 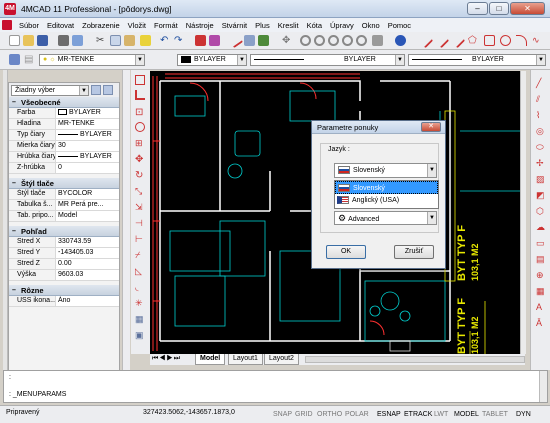 What do you see at coordinates (287, 40) in the screenshot?
I see `pan-icon: ✥` at bounding box center [287, 40].